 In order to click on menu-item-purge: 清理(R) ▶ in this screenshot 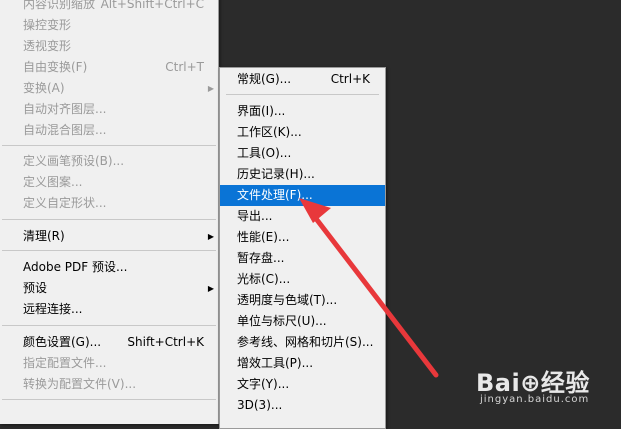, I will do `click(109, 236)`.